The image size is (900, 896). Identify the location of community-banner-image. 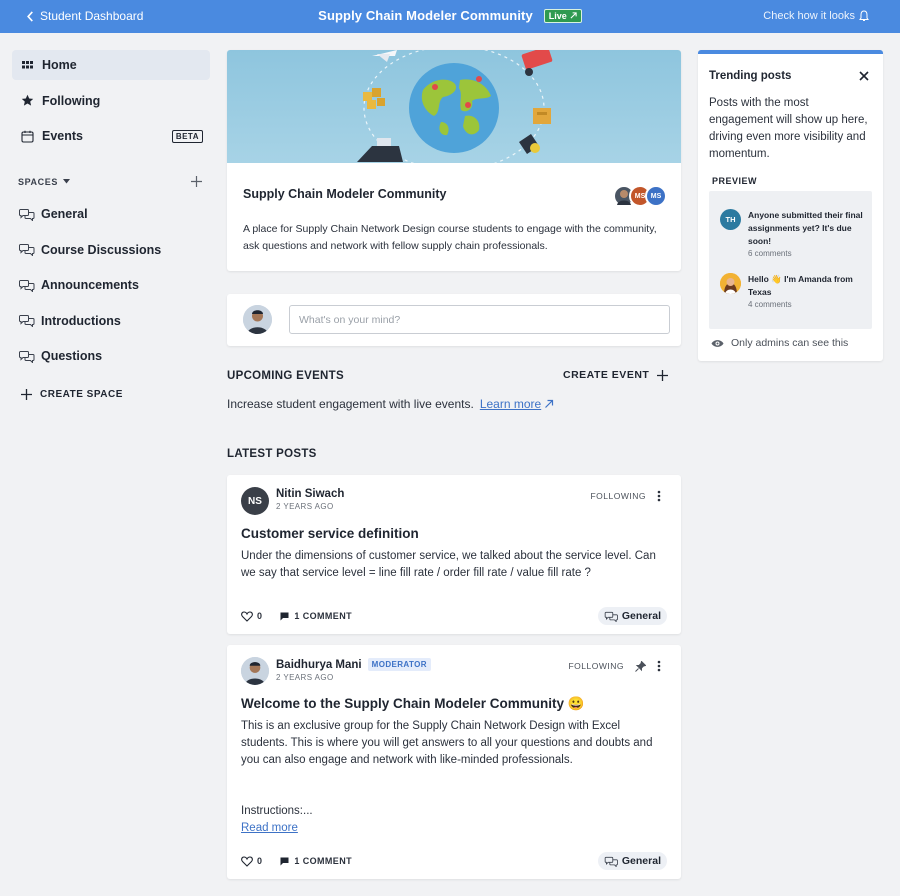
(454, 106).